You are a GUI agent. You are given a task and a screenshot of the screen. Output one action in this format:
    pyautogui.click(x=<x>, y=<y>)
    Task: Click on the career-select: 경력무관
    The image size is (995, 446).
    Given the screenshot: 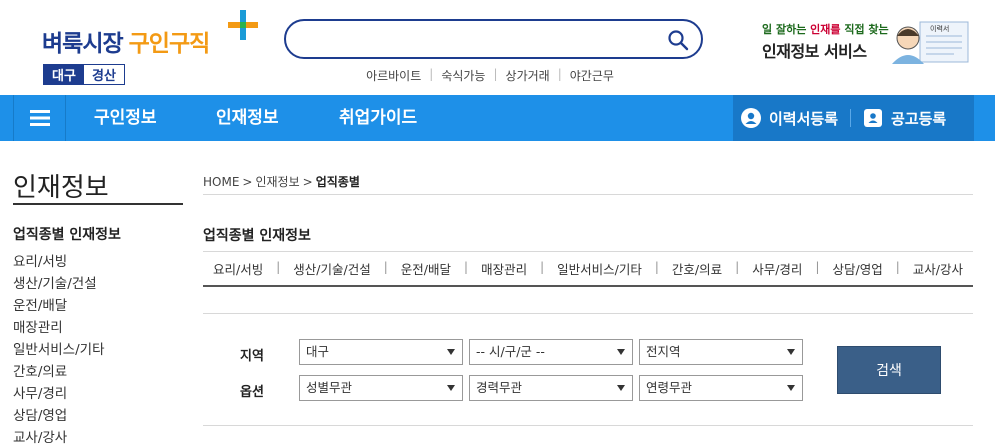 What is the action you would take?
    pyautogui.click(x=551, y=388)
    